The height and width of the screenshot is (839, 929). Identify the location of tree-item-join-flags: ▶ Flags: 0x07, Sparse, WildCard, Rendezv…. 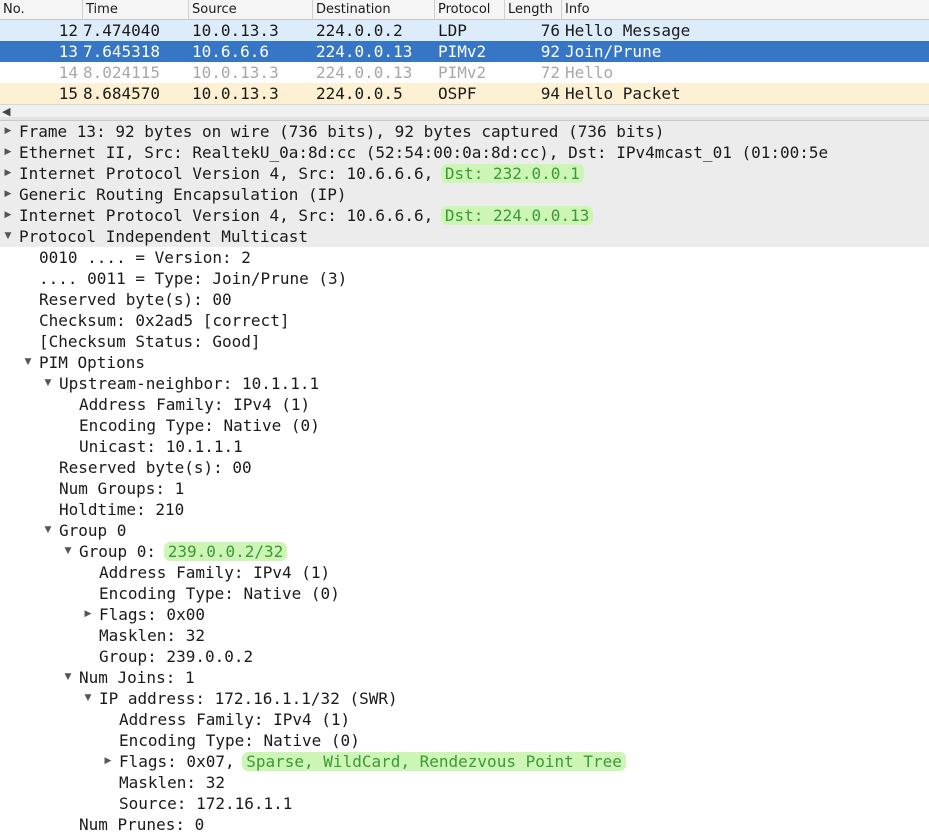
(464, 761).